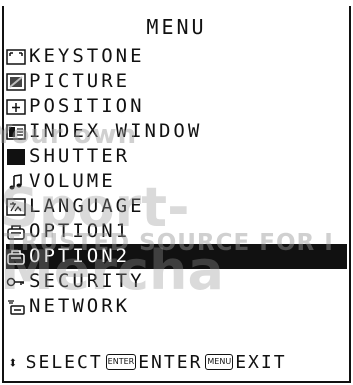 This screenshot has width=353, height=385. I want to click on menu-item-network: NETWORK, so click(176, 306).